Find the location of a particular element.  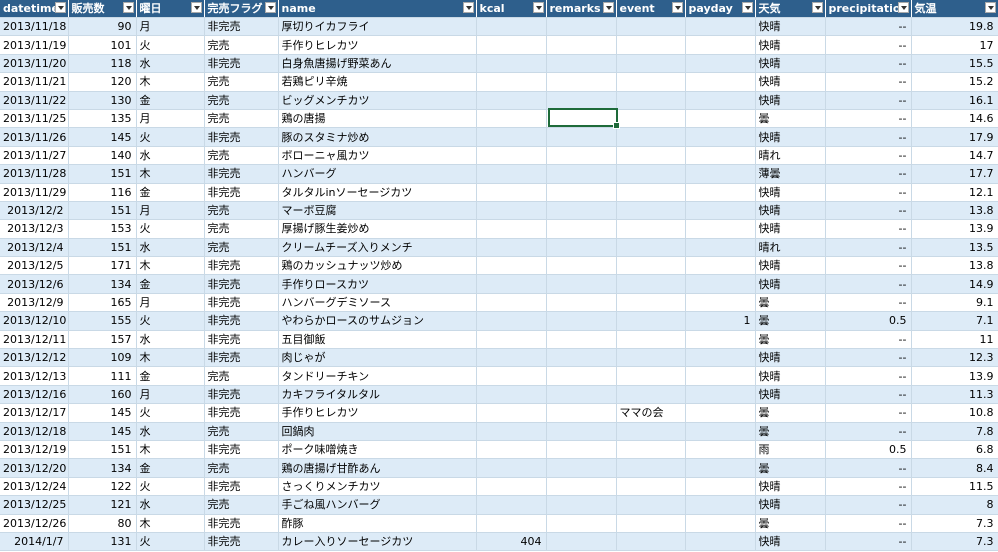

cell-気温: 13.5 is located at coordinates (954, 248).